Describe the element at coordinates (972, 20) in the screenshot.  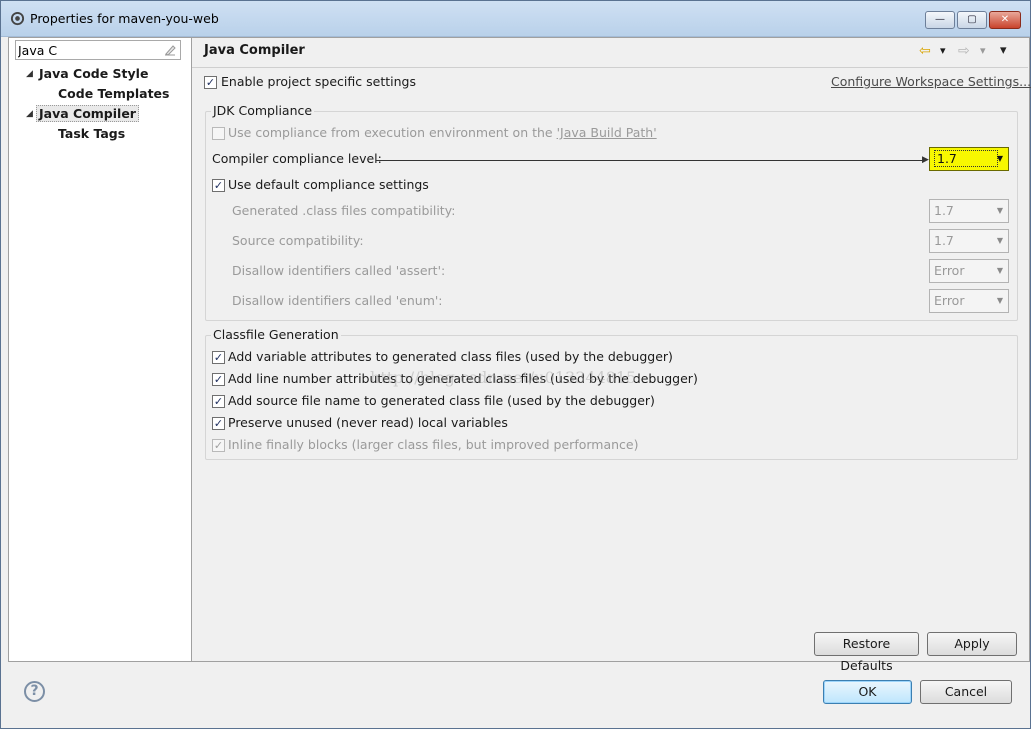
I see `maximize-button: ▢` at that location.